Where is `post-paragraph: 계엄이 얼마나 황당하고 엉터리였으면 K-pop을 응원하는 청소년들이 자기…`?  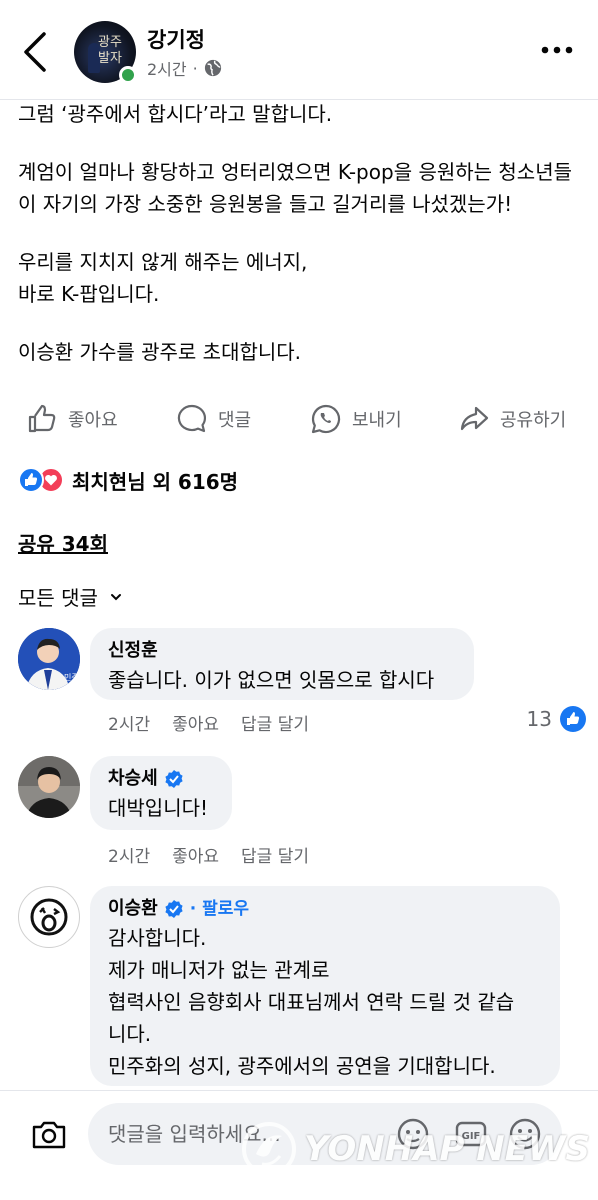
post-paragraph: 계엄이 얼마나 황당하고 엉터리였으면 K-pop을 응원하는 청소년들이 자기… is located at coordinates (295, 188).